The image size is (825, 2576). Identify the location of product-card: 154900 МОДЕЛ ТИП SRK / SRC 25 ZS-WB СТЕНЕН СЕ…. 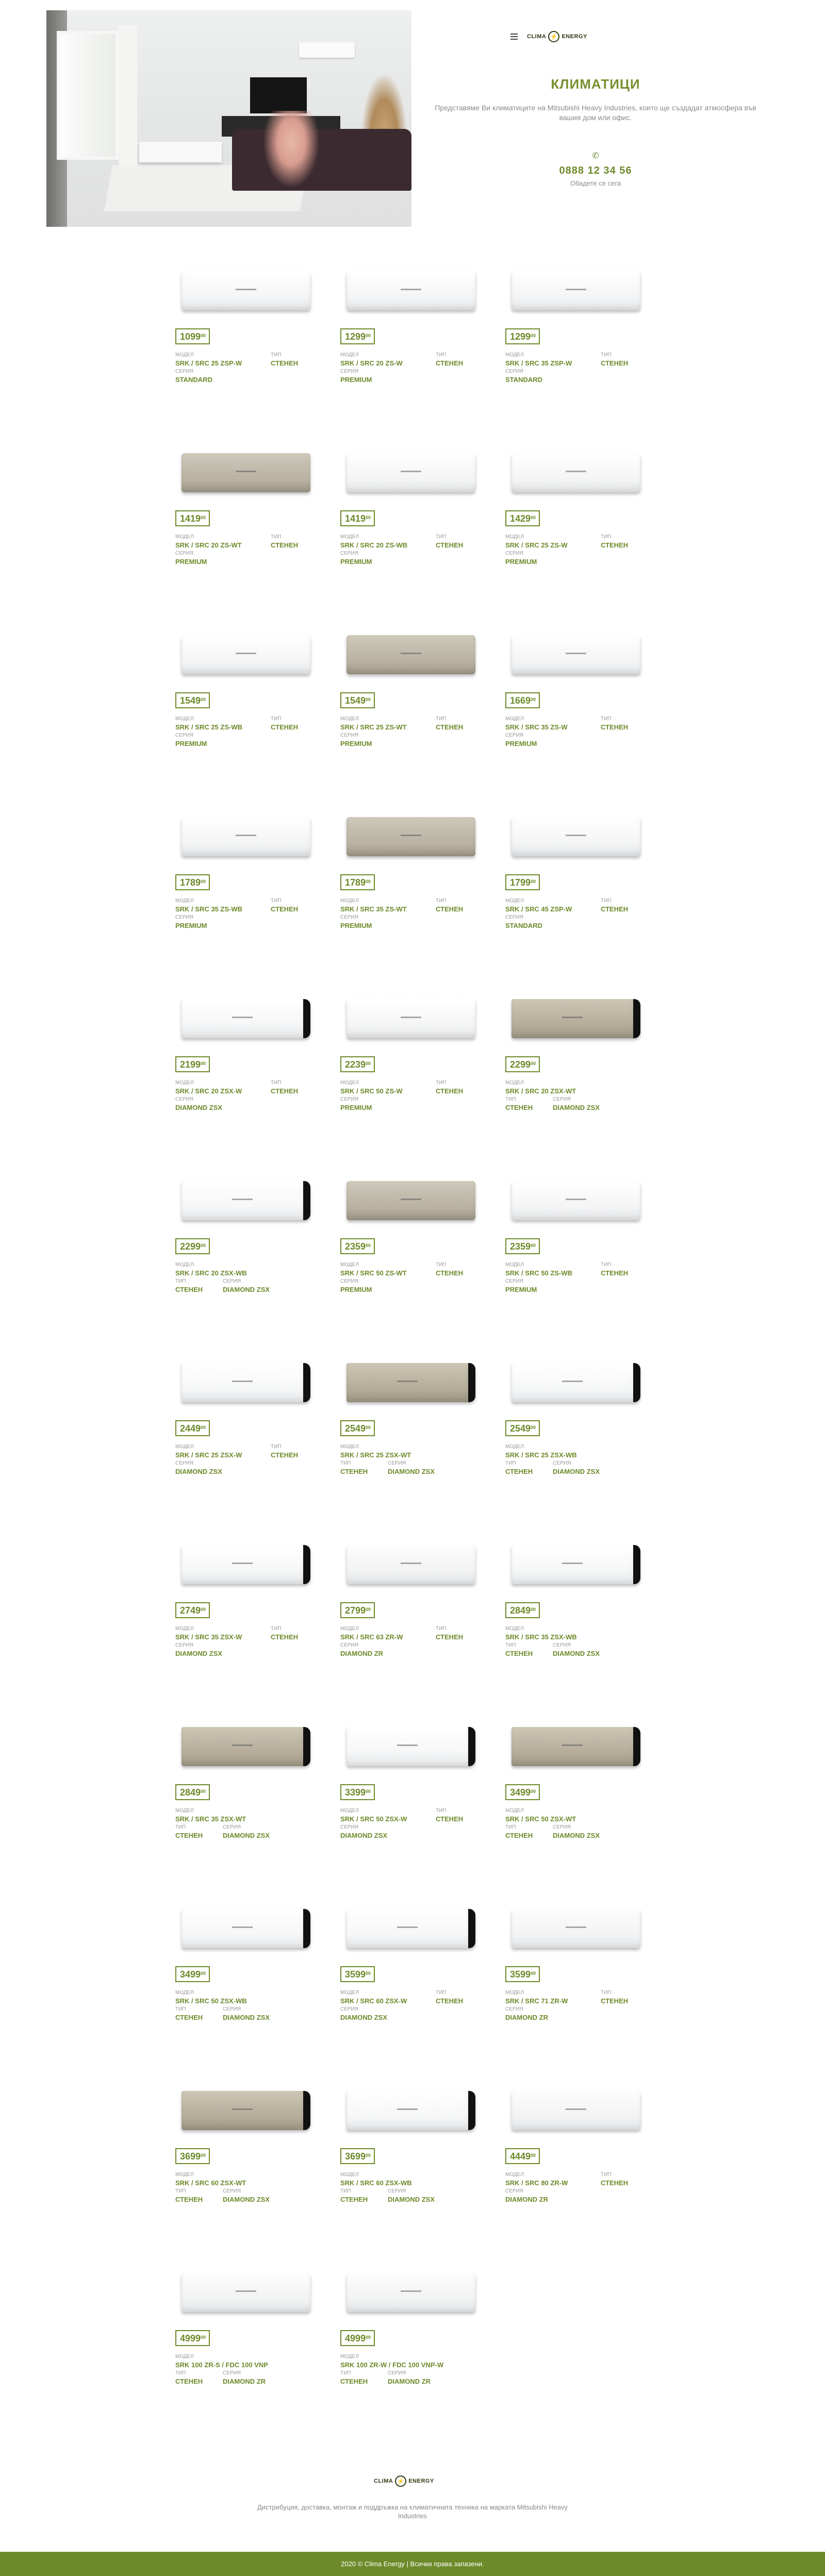
(247, 696).